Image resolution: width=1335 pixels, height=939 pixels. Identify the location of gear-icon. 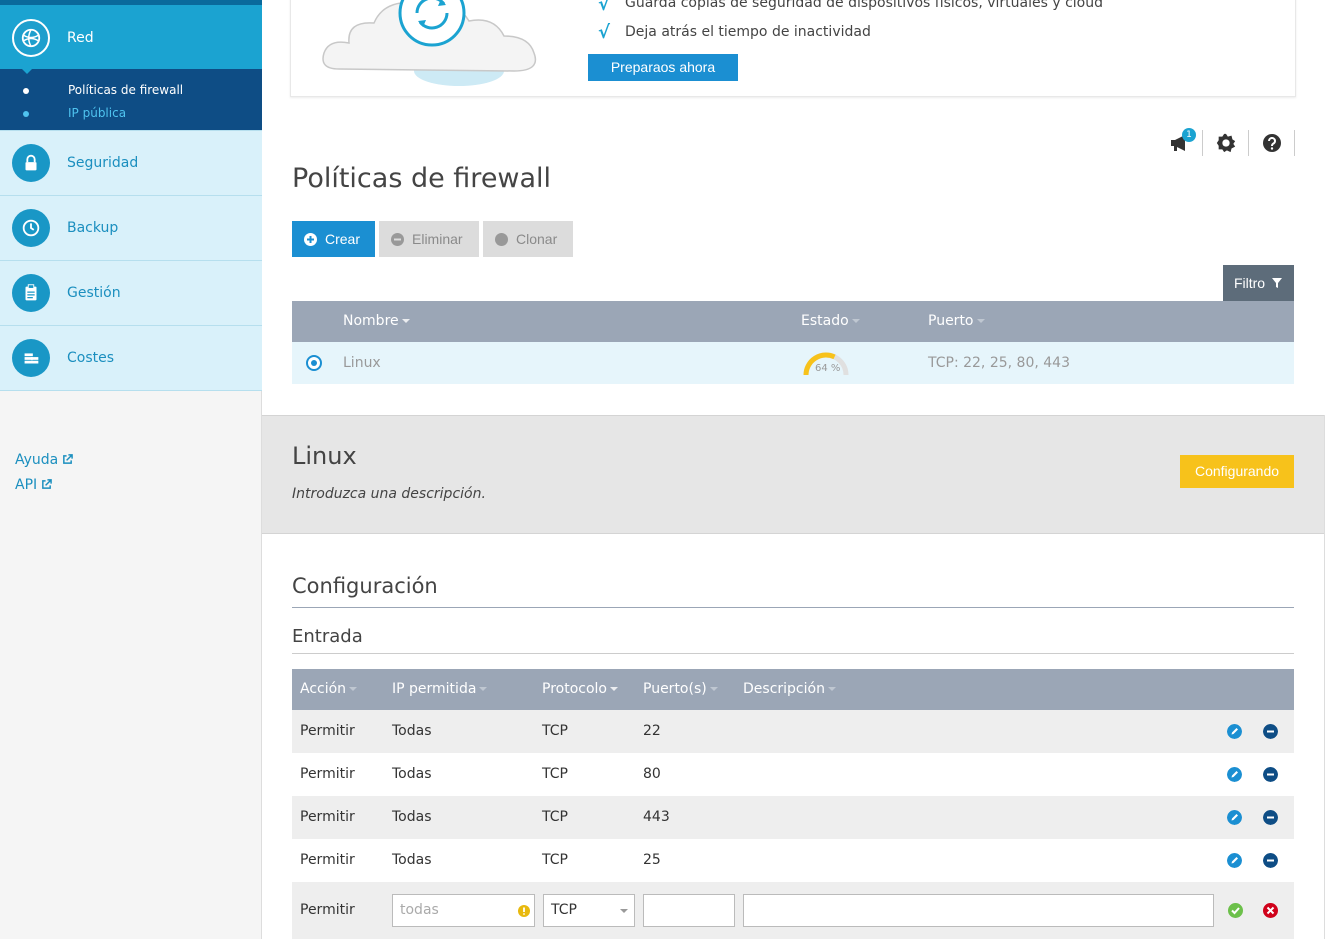
(1225, 143).